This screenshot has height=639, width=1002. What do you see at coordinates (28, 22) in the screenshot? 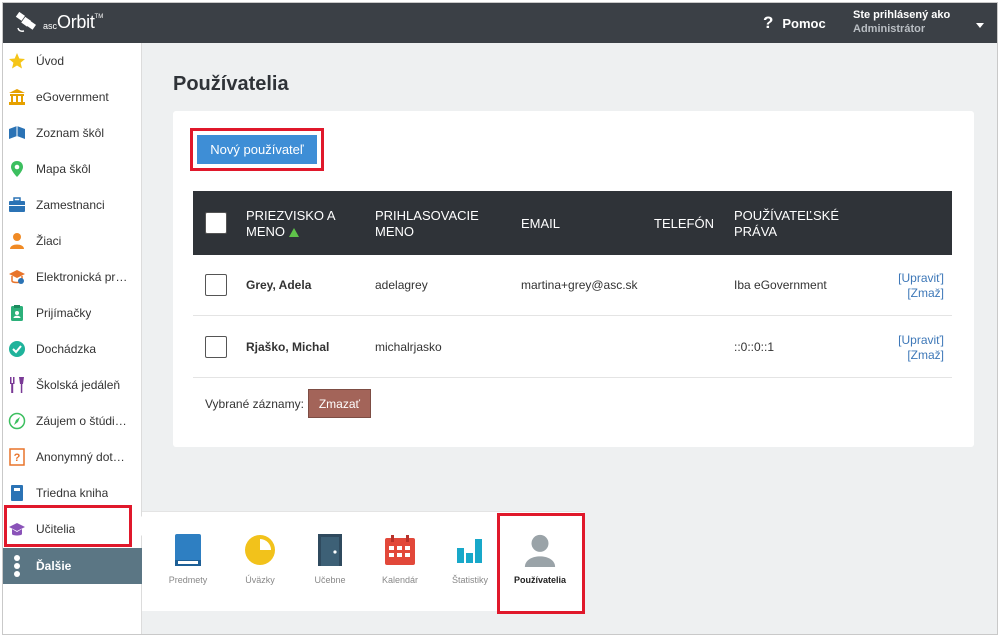
I see `satellite-icon` at bounding box center [28, 22].